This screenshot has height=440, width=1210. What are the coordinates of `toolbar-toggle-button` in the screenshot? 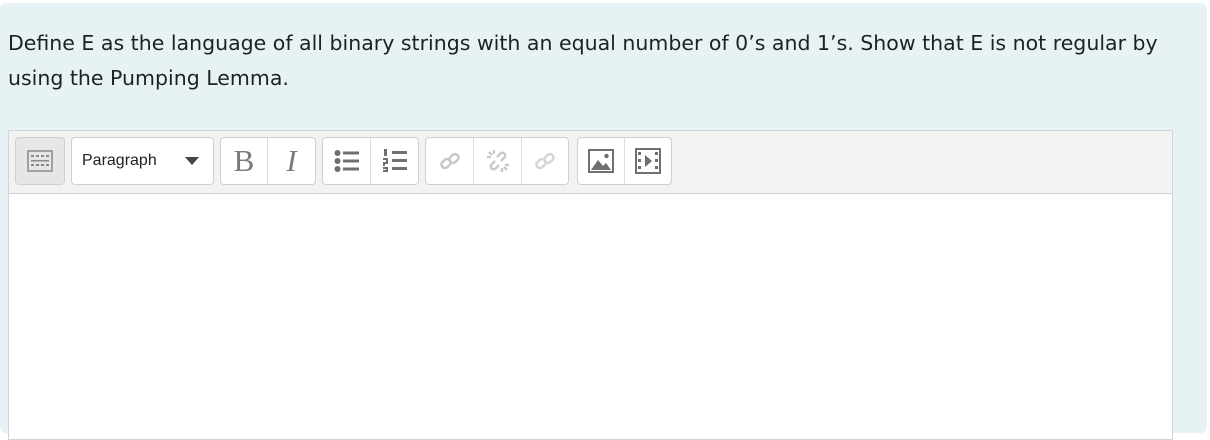 It's located at (40, 161).